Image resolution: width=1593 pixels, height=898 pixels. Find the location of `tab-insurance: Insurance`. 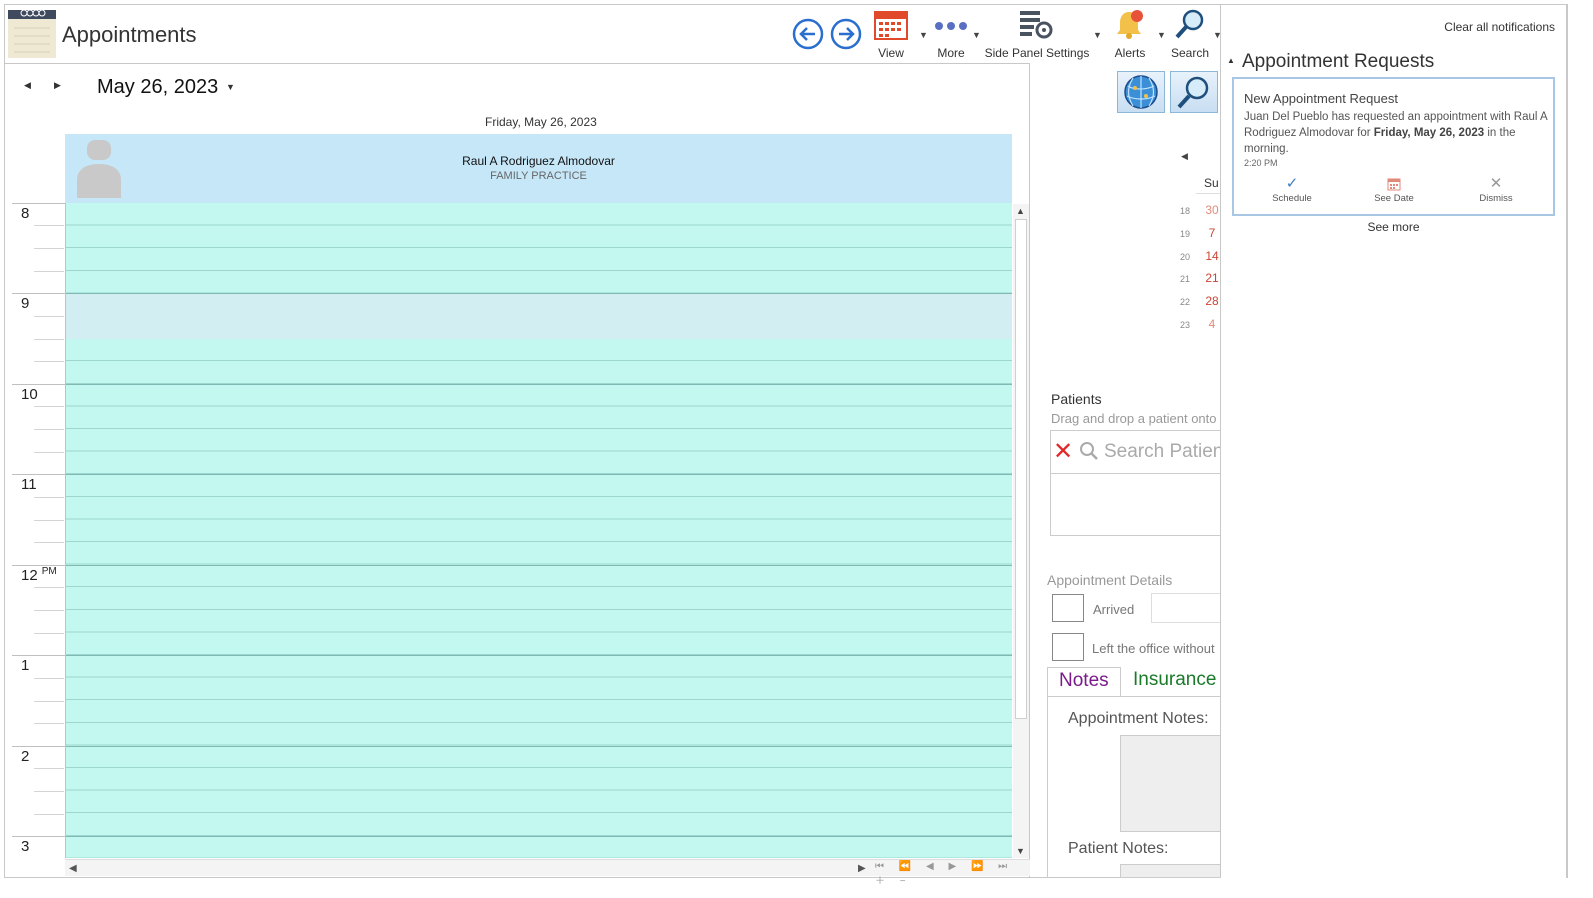

tab-insurance: Insurance is located at coordinates (1176, 681).